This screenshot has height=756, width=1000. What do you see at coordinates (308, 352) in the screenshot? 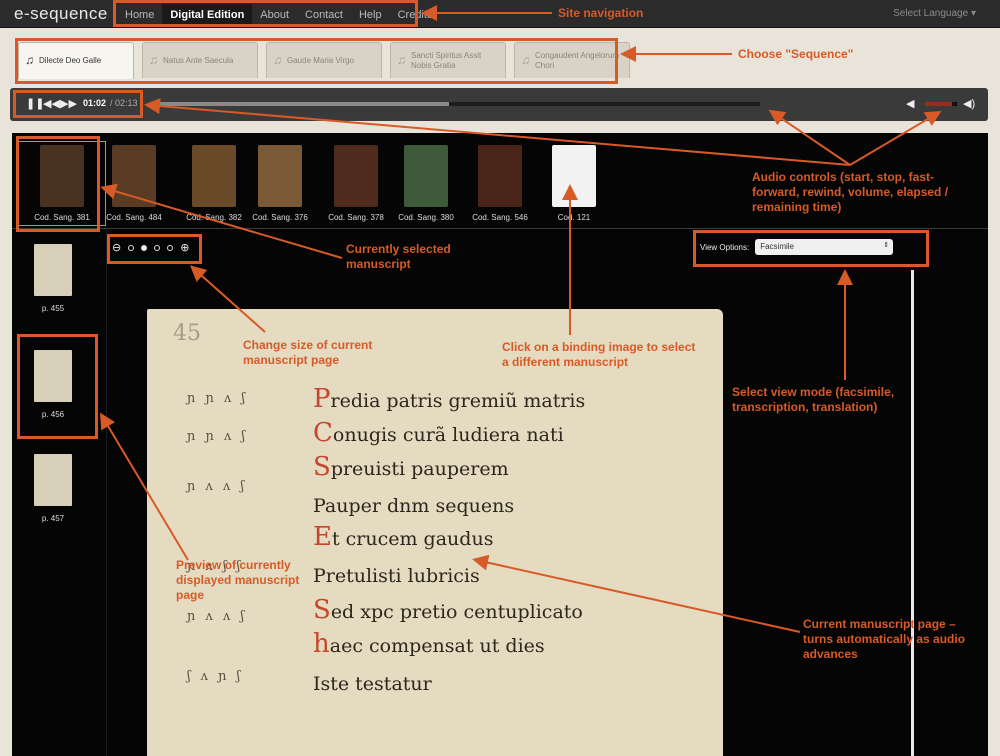
I see `annotation-change-size: Change size of current manuscript page` at bounding box center [308, 352].